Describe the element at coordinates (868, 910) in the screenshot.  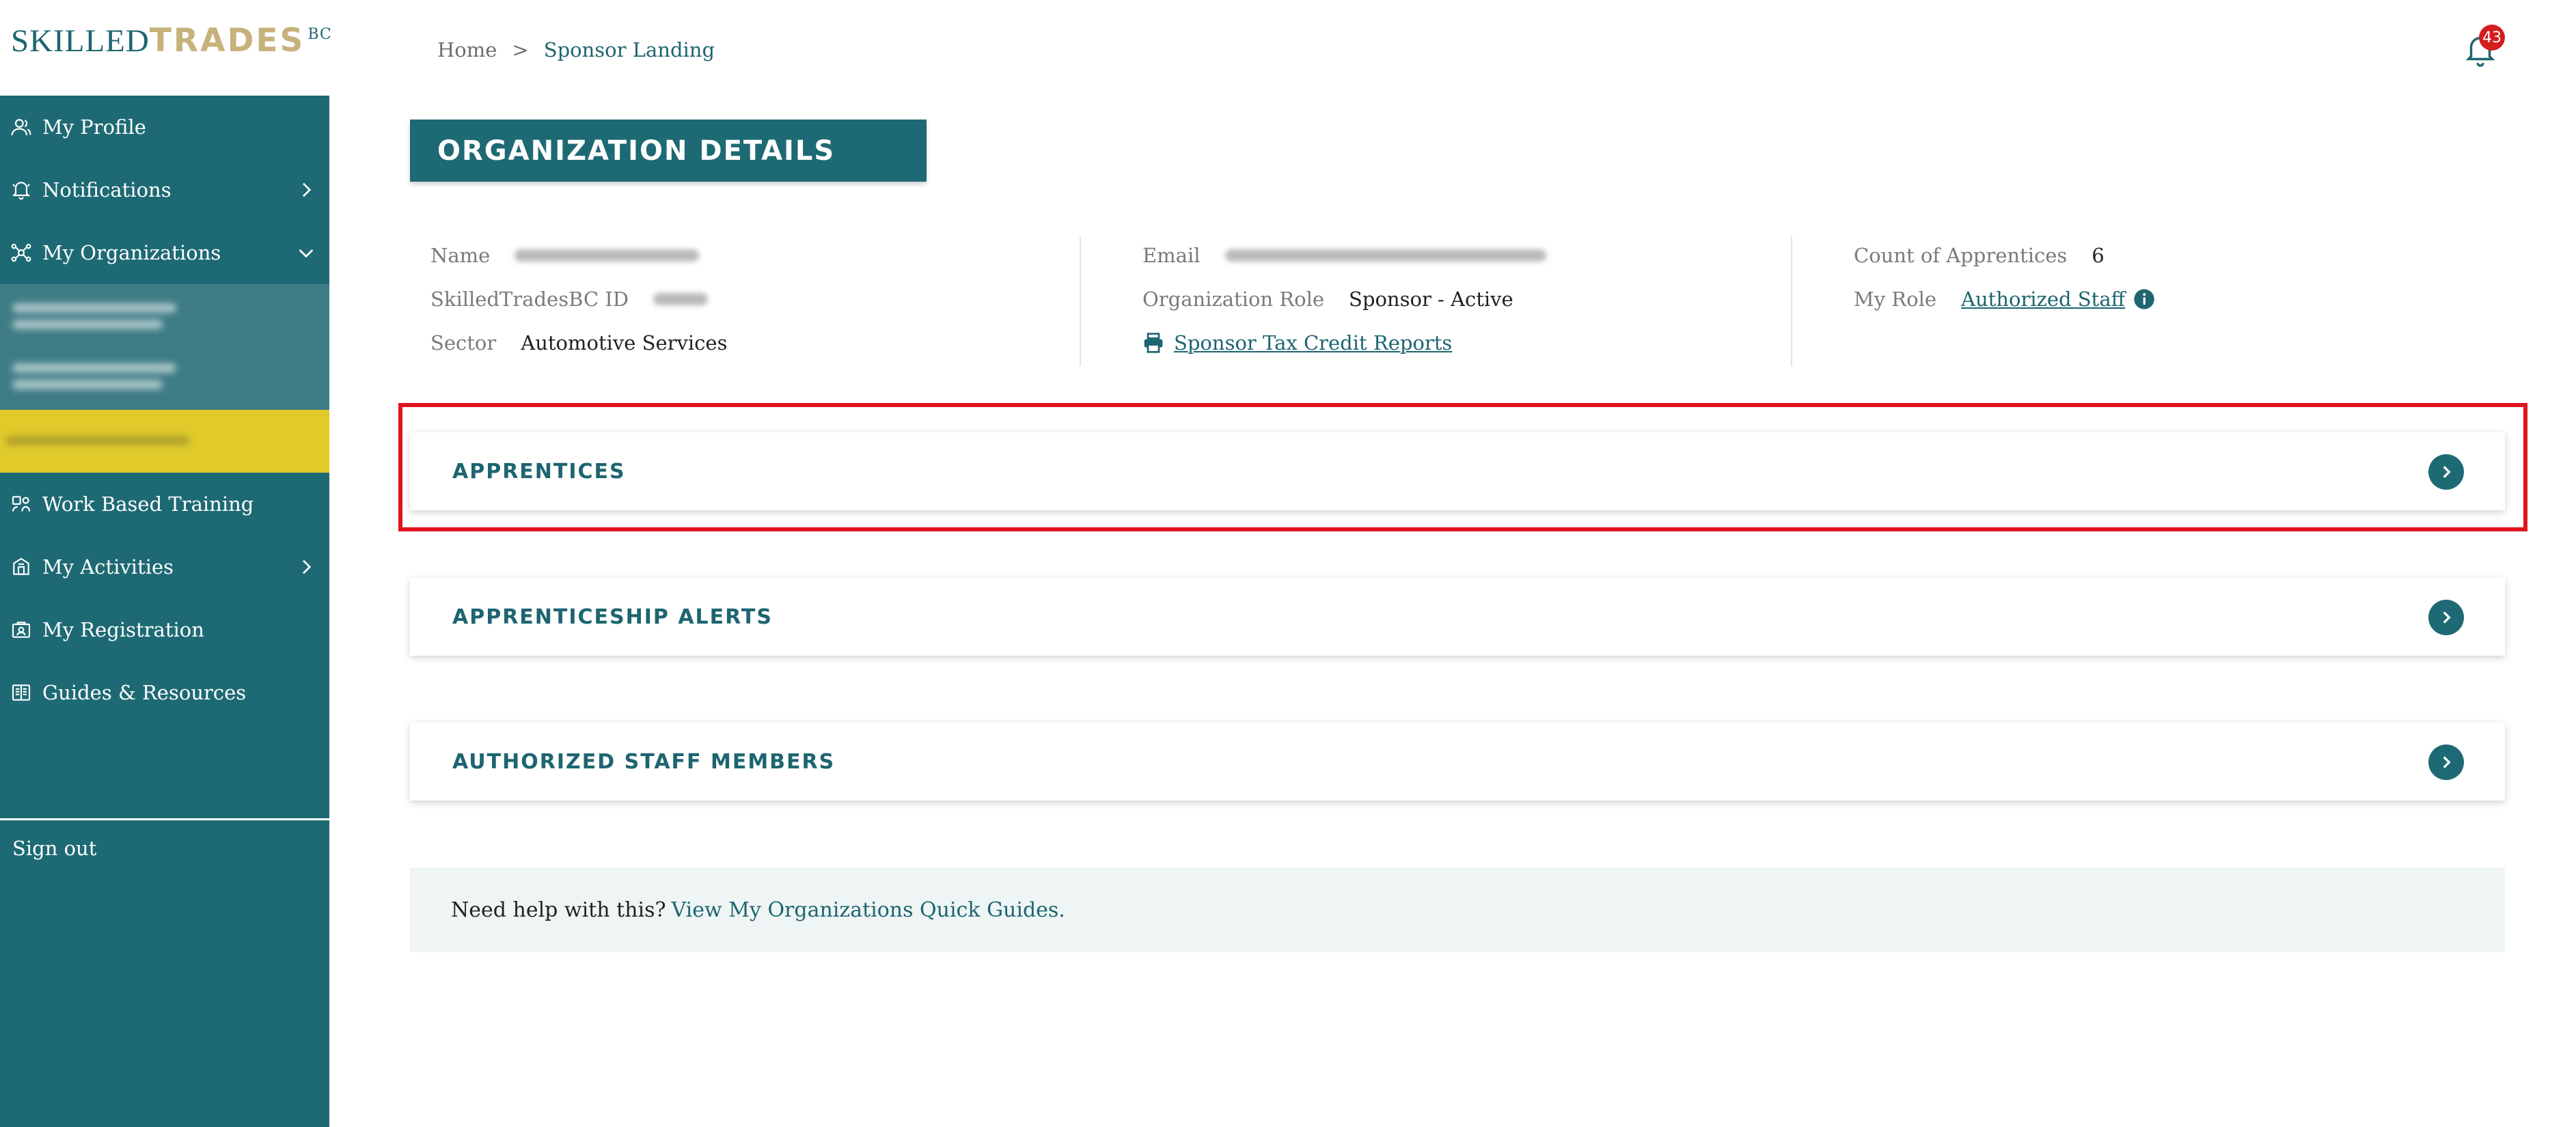
I see `quick-guides-link: View My Organizations Quick Guides.` at that location.